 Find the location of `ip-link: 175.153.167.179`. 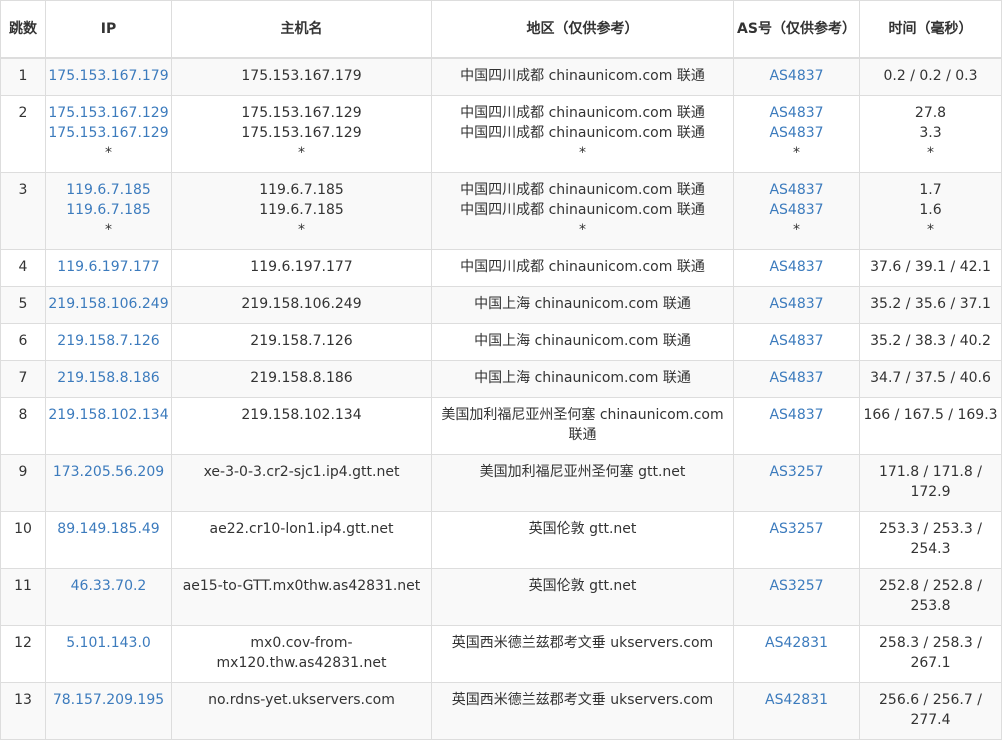

ip-link: 175.153.167.179 is located at coordinates (108, 76).